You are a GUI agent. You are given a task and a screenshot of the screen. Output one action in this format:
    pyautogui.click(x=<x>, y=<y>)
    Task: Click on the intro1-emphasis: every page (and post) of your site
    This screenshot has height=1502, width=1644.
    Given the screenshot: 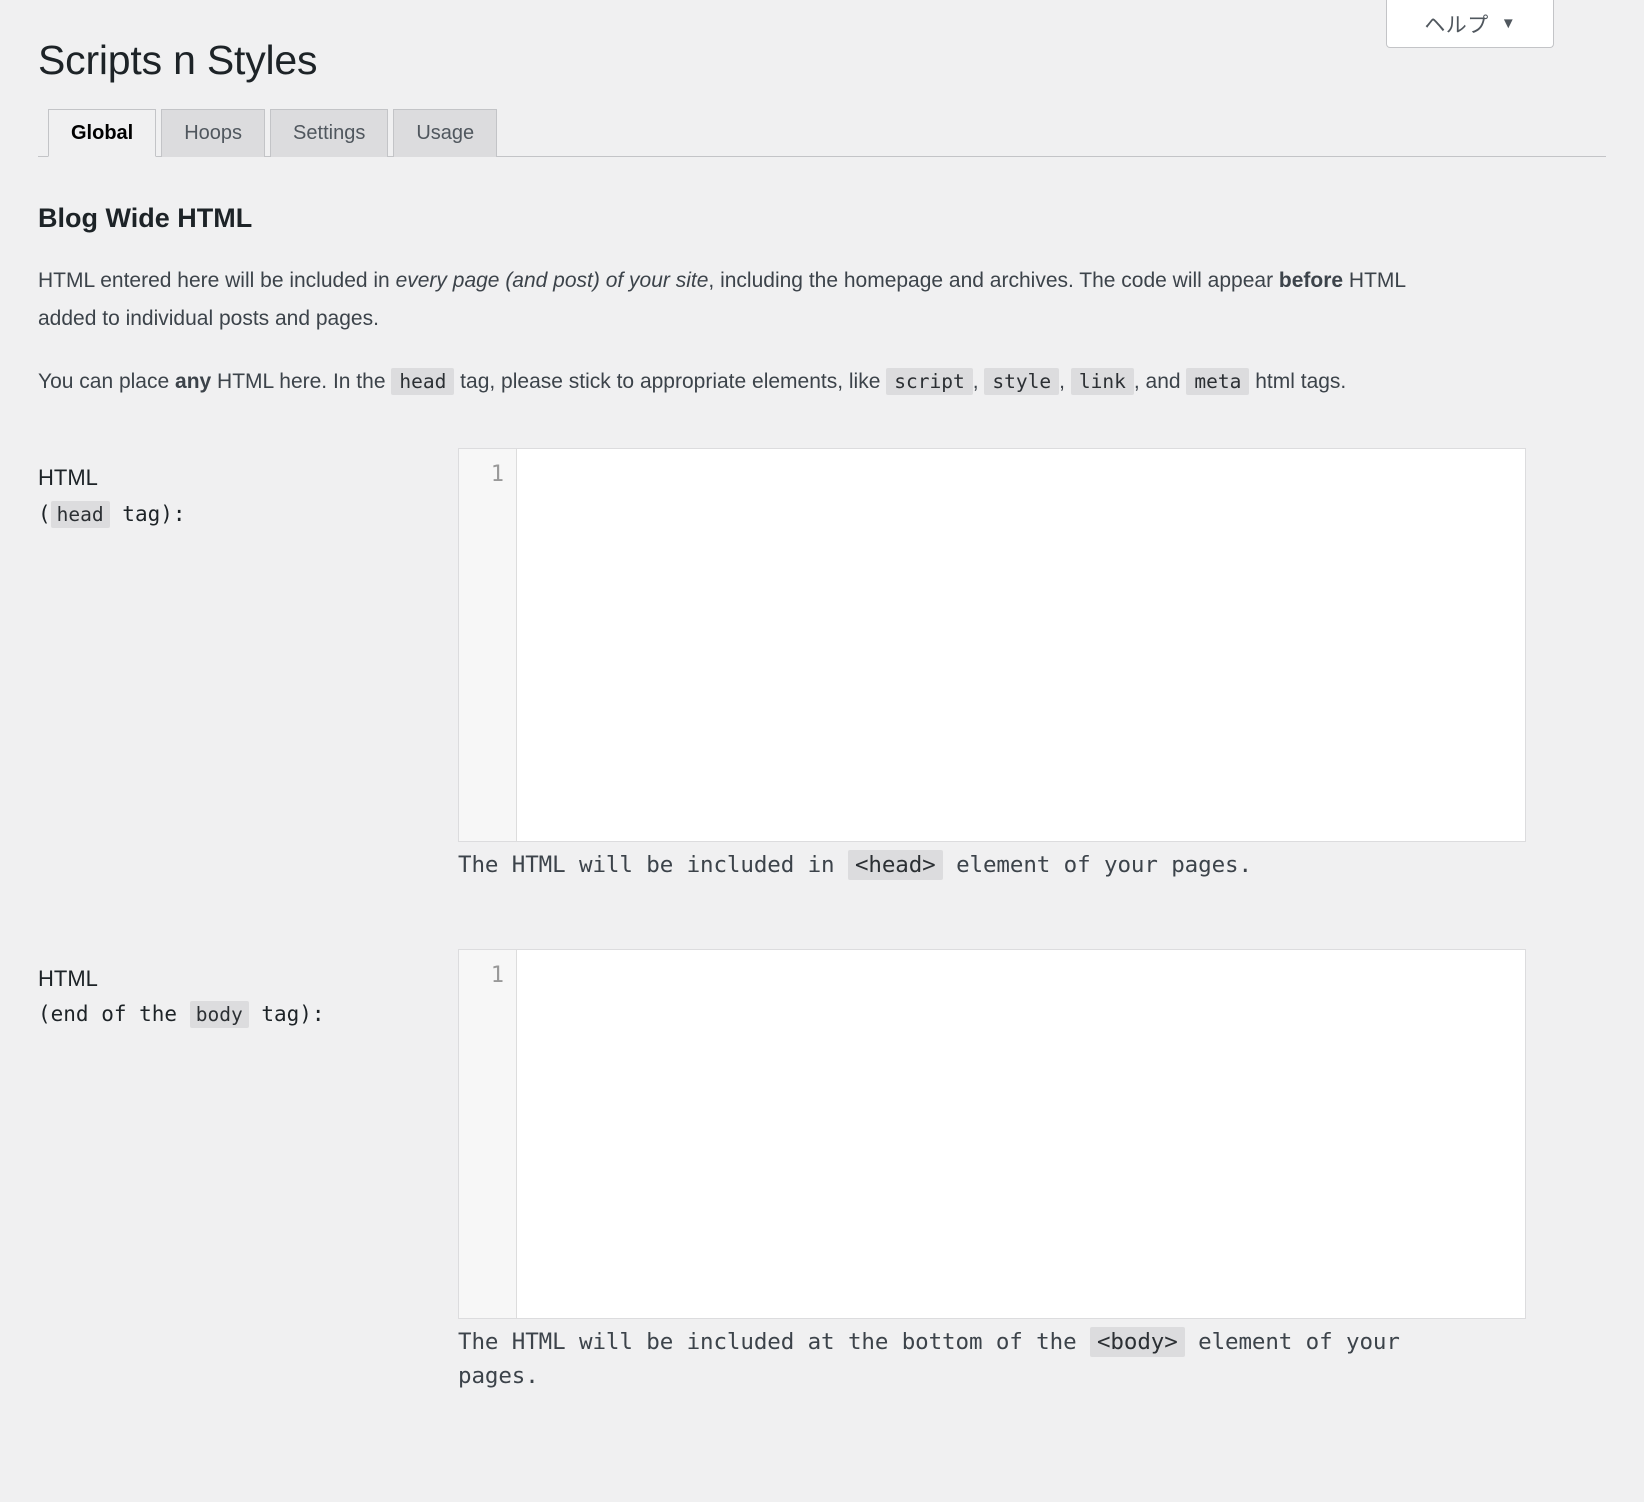 What is the action you would take?
    pyautogui.click(x=552, y=281)
    